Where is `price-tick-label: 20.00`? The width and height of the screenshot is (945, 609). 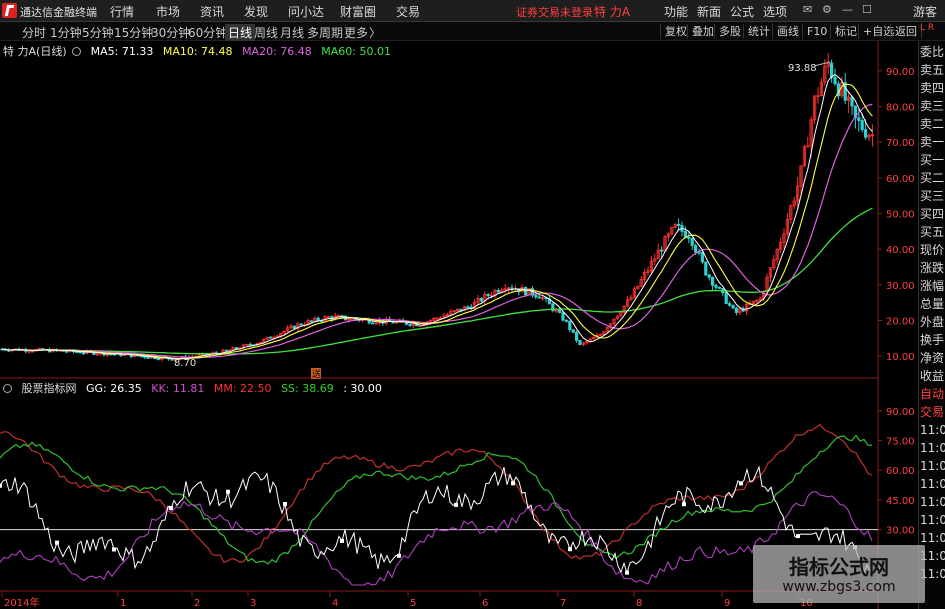
price-tick-label: 20.00 is located at coordinates (900, 322).